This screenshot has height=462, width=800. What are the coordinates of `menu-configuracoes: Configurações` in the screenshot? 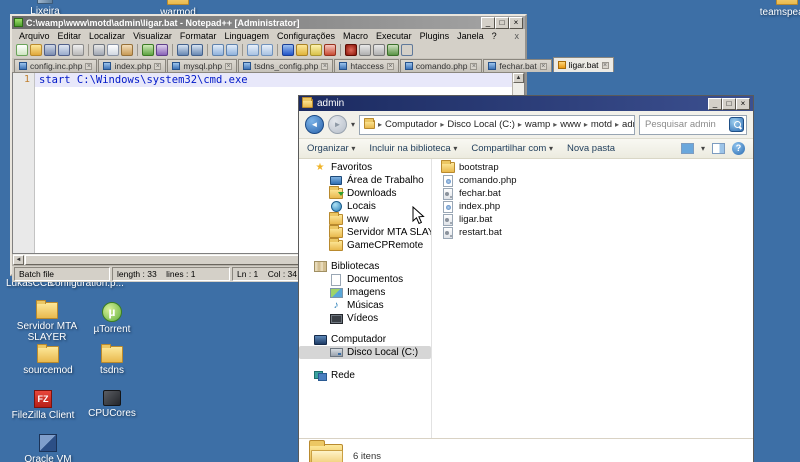 It's located at (306, 36).